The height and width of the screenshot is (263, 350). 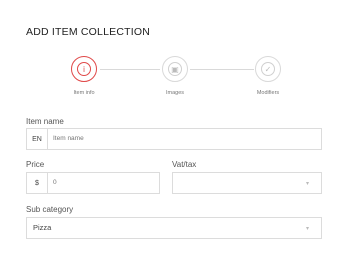 What do you see at coordinates (88, 32) in the screenshot?
I see `page-title: ADD ITEM COLLECTION` at bounding box center [88, 32].